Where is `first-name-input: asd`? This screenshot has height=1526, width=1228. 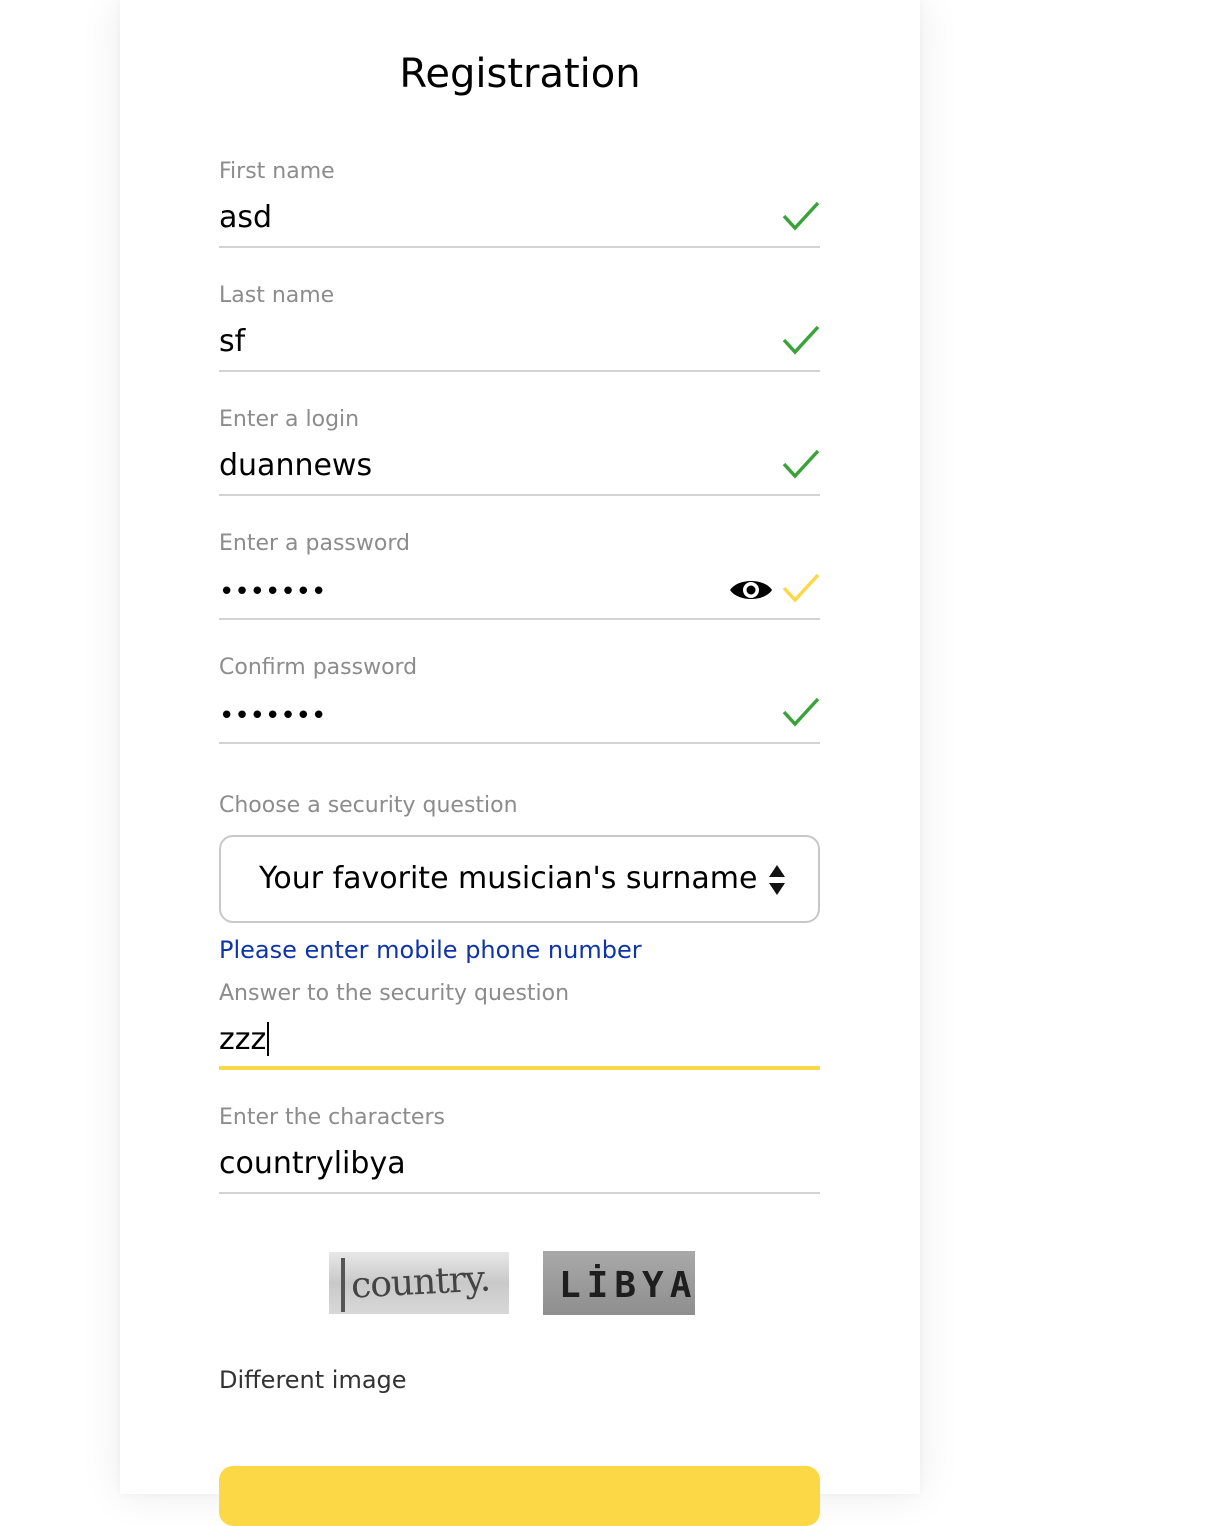
first-name-input: asd is located at coordinates (245, 218).